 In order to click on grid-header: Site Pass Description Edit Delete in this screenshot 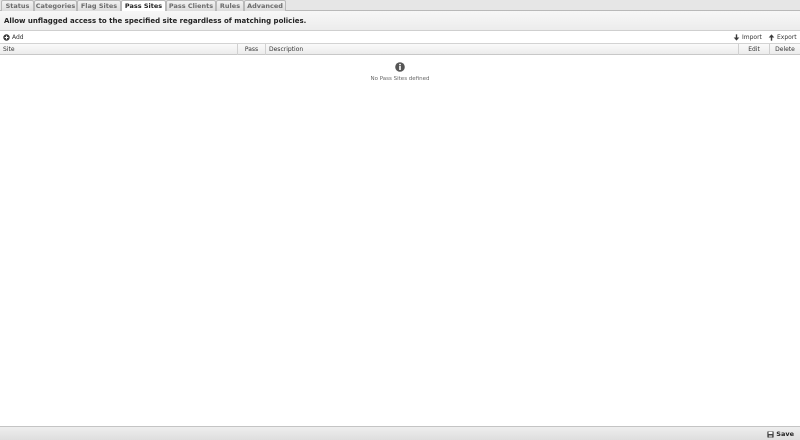, I will do `click(400, 49)`.